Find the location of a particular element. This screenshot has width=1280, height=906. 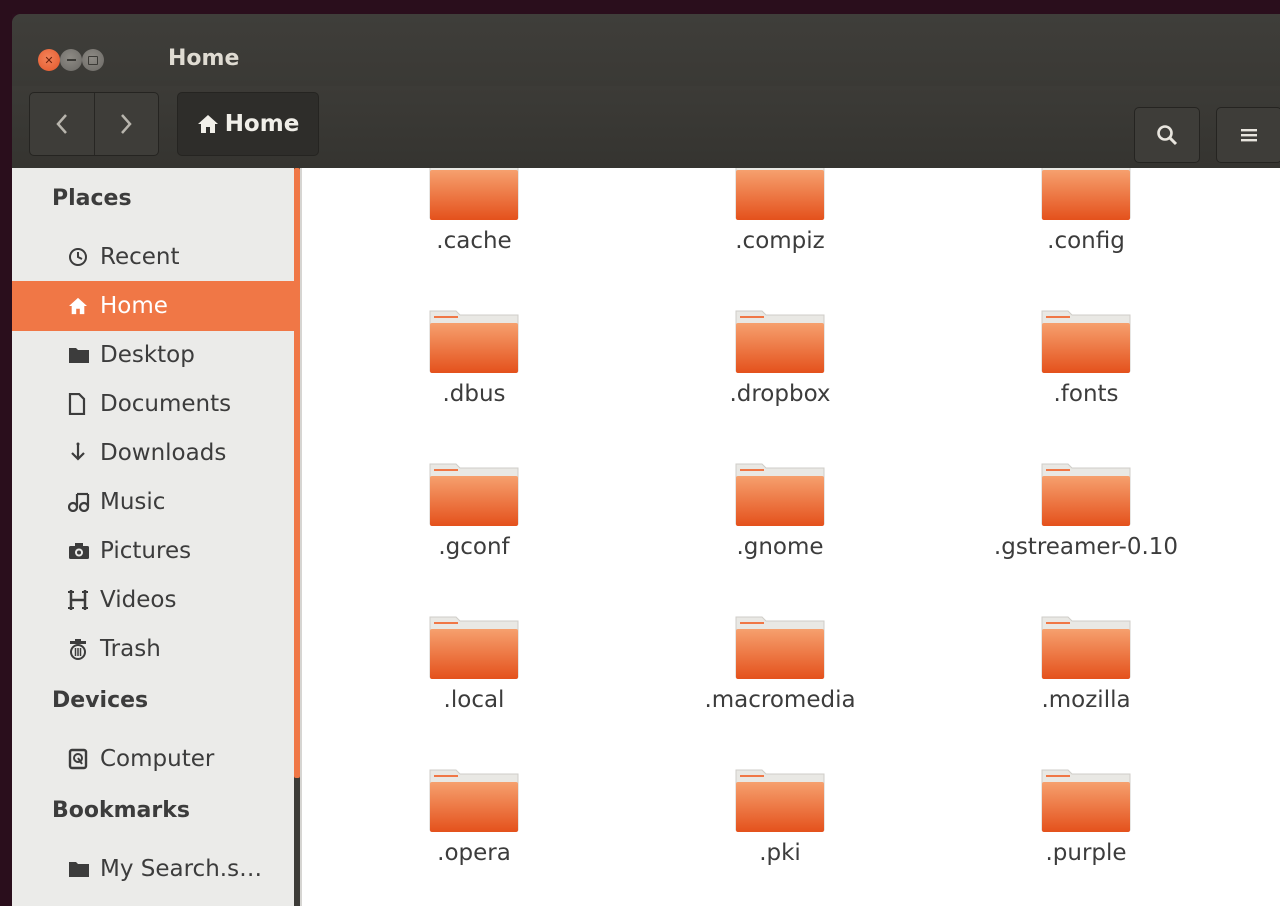

folder-item: .local is located at coordinates (474, 685).